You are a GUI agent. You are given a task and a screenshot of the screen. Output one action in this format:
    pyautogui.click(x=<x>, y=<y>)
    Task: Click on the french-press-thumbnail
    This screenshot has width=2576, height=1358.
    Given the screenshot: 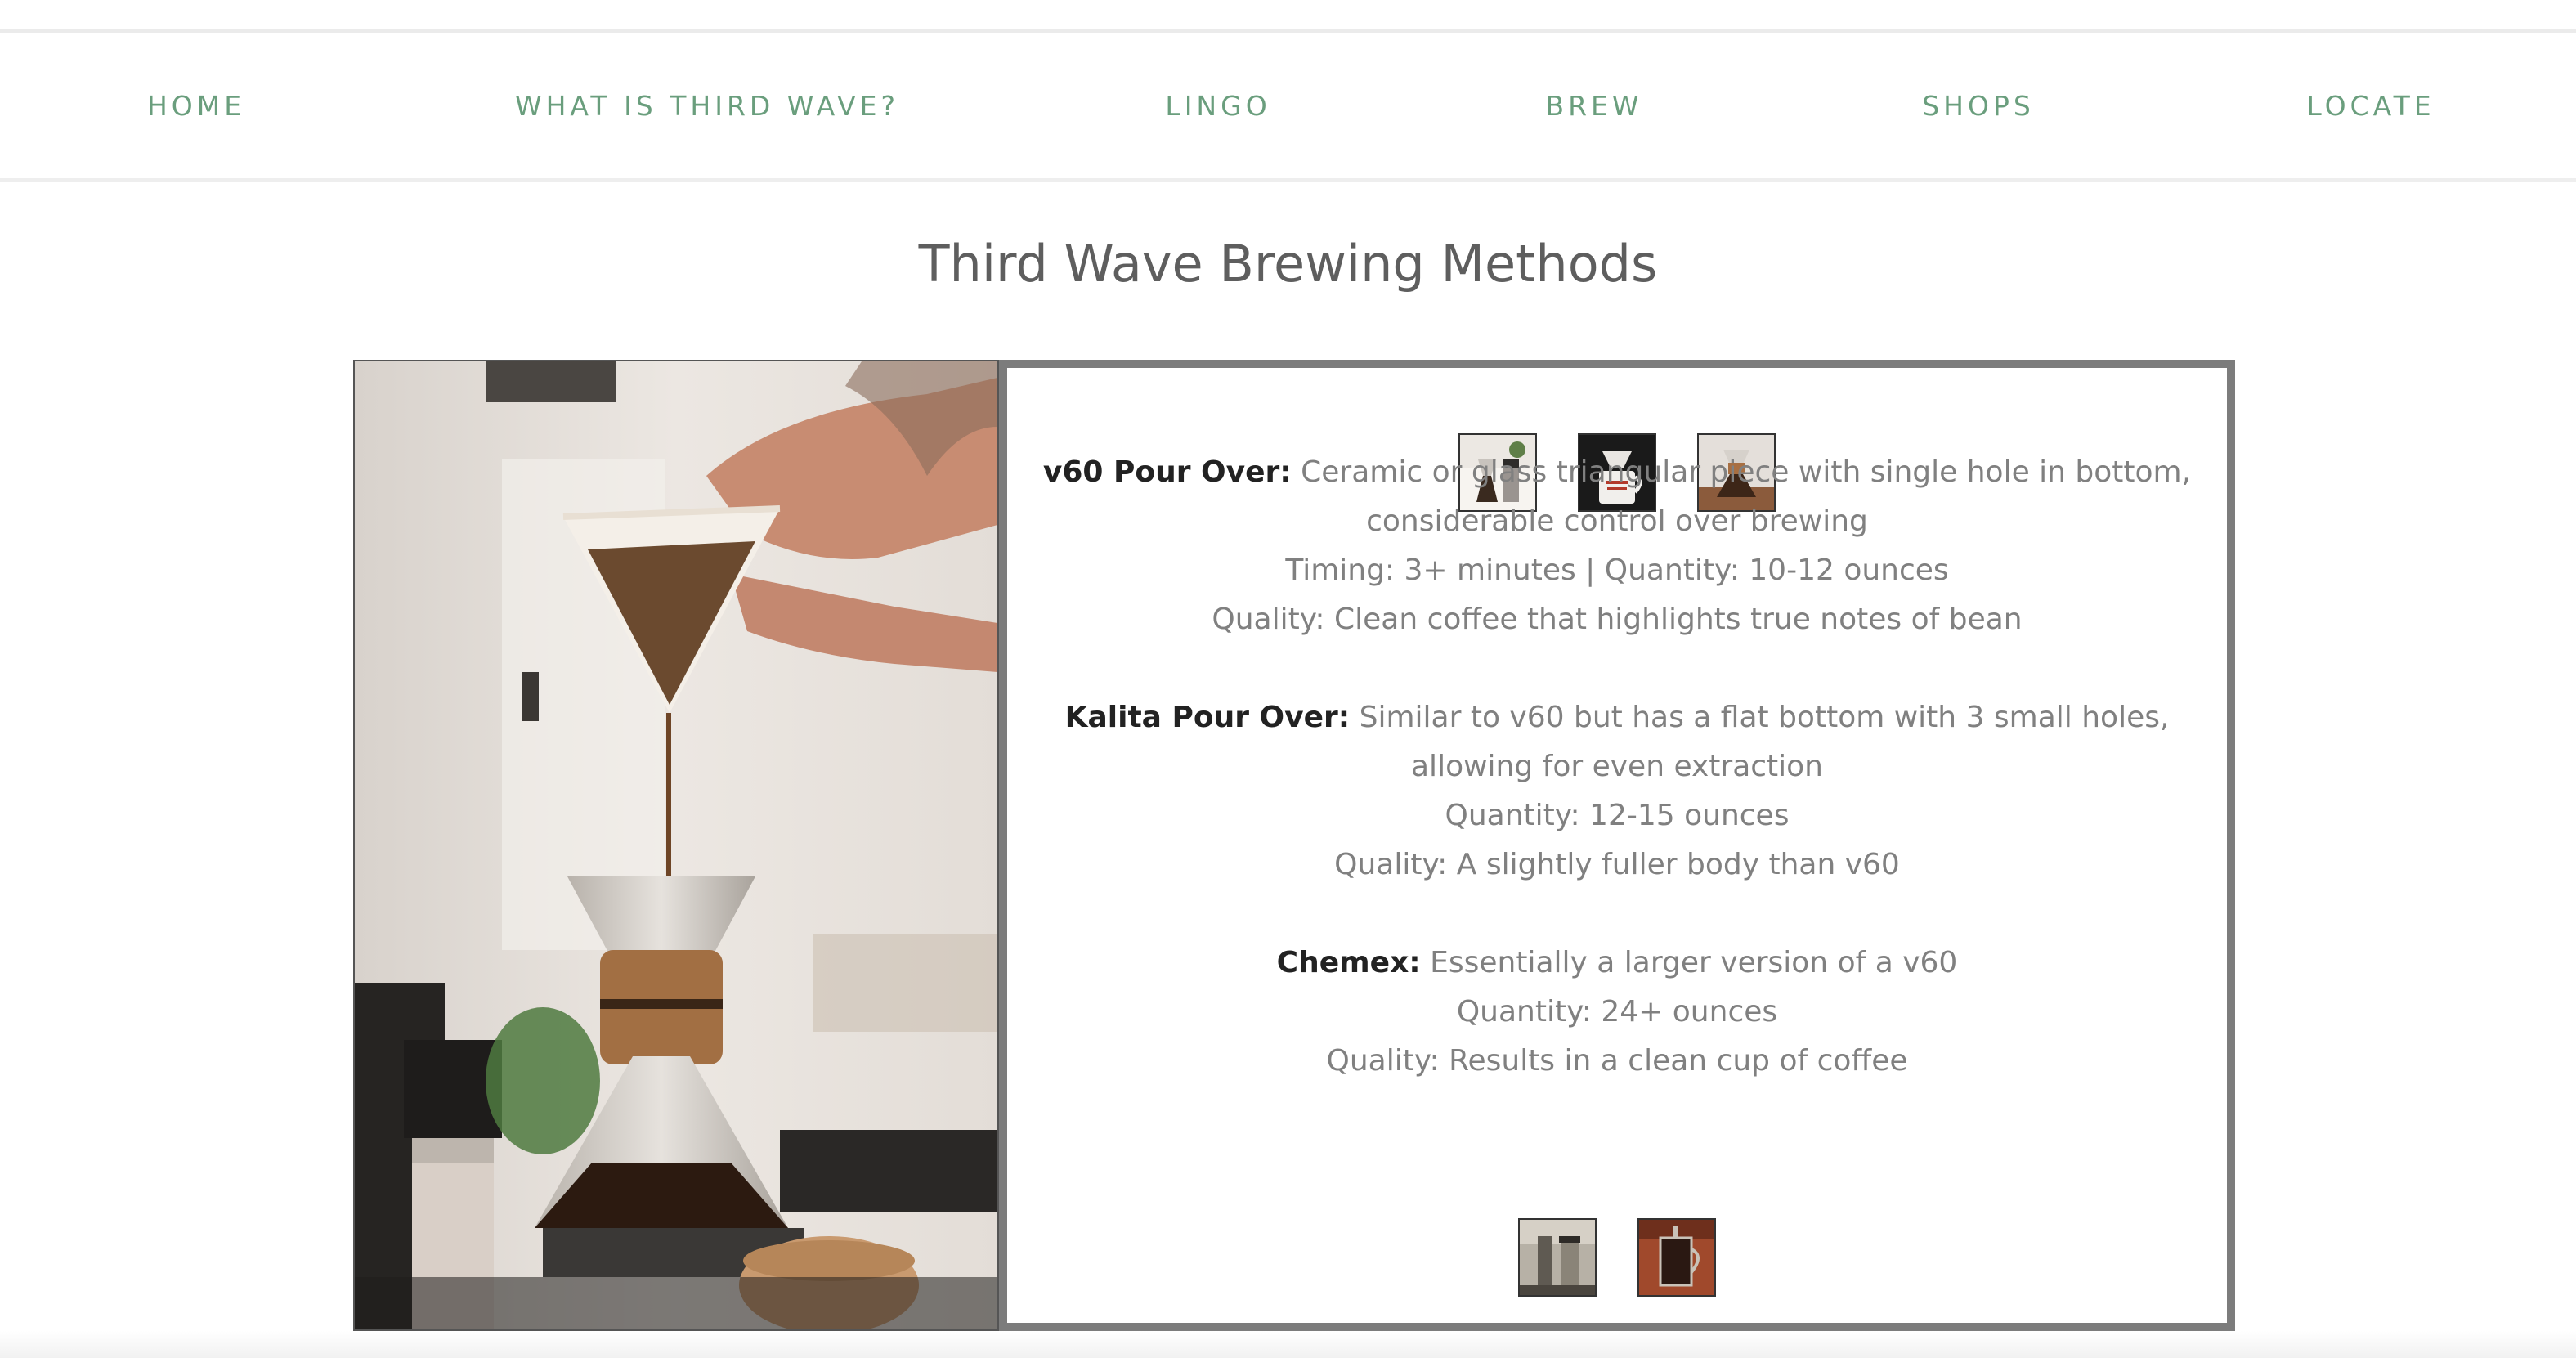 What is the action you would take?
    pyautogui.click(x=1676, y=1257)
    